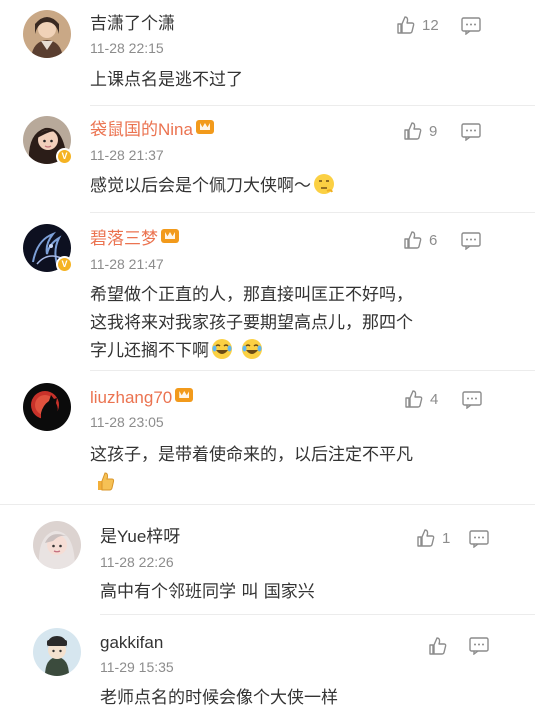 The width and height of the screenshot is (535, 722). Describe the element at coordinates (433, 131) in the screenshot. I see `like-count: 9` at that location.